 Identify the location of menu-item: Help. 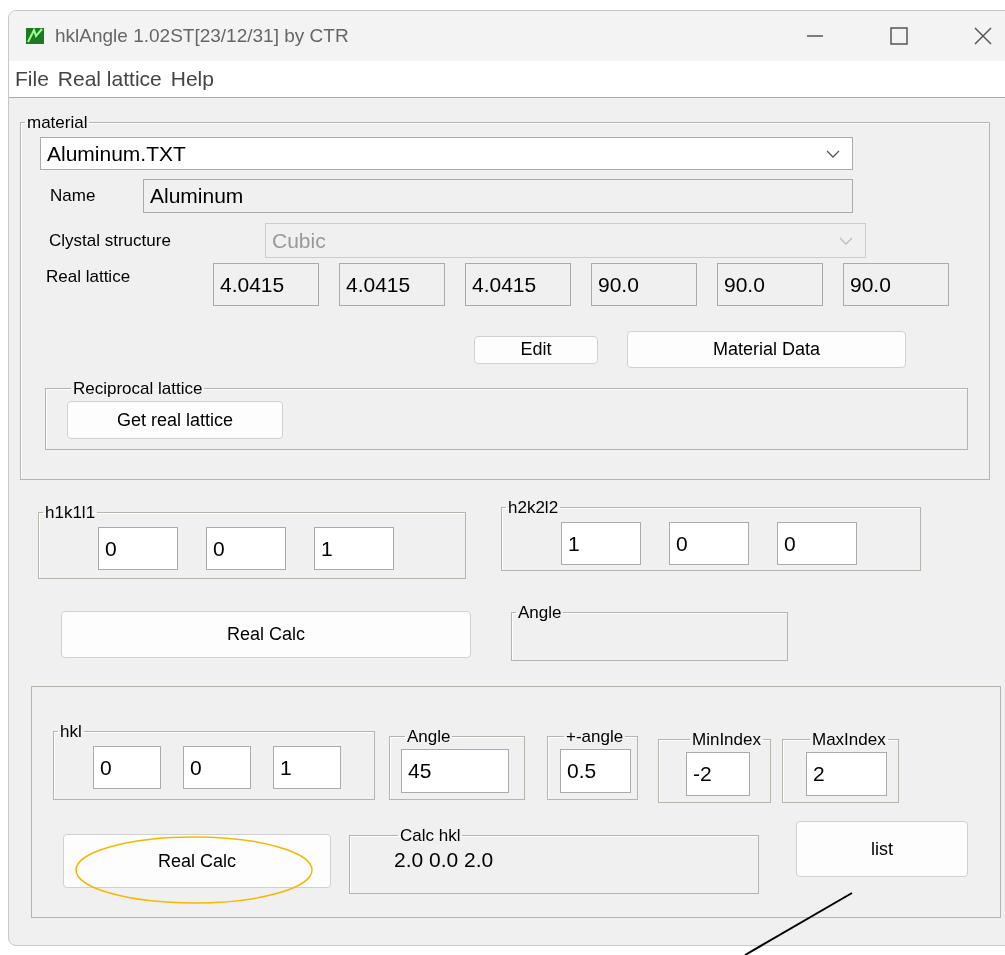
(192, 79).